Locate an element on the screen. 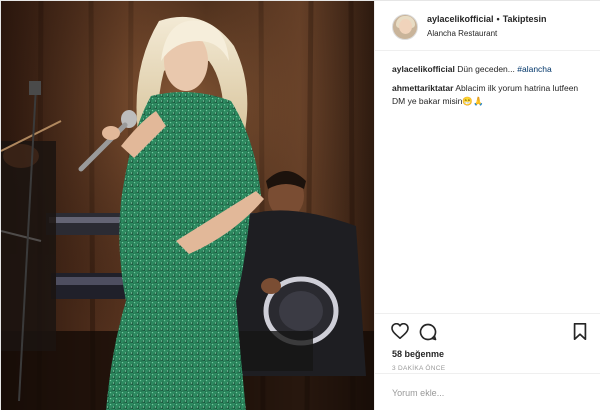  header-username: aylacelikofficial is located at coordinates (460, 19).